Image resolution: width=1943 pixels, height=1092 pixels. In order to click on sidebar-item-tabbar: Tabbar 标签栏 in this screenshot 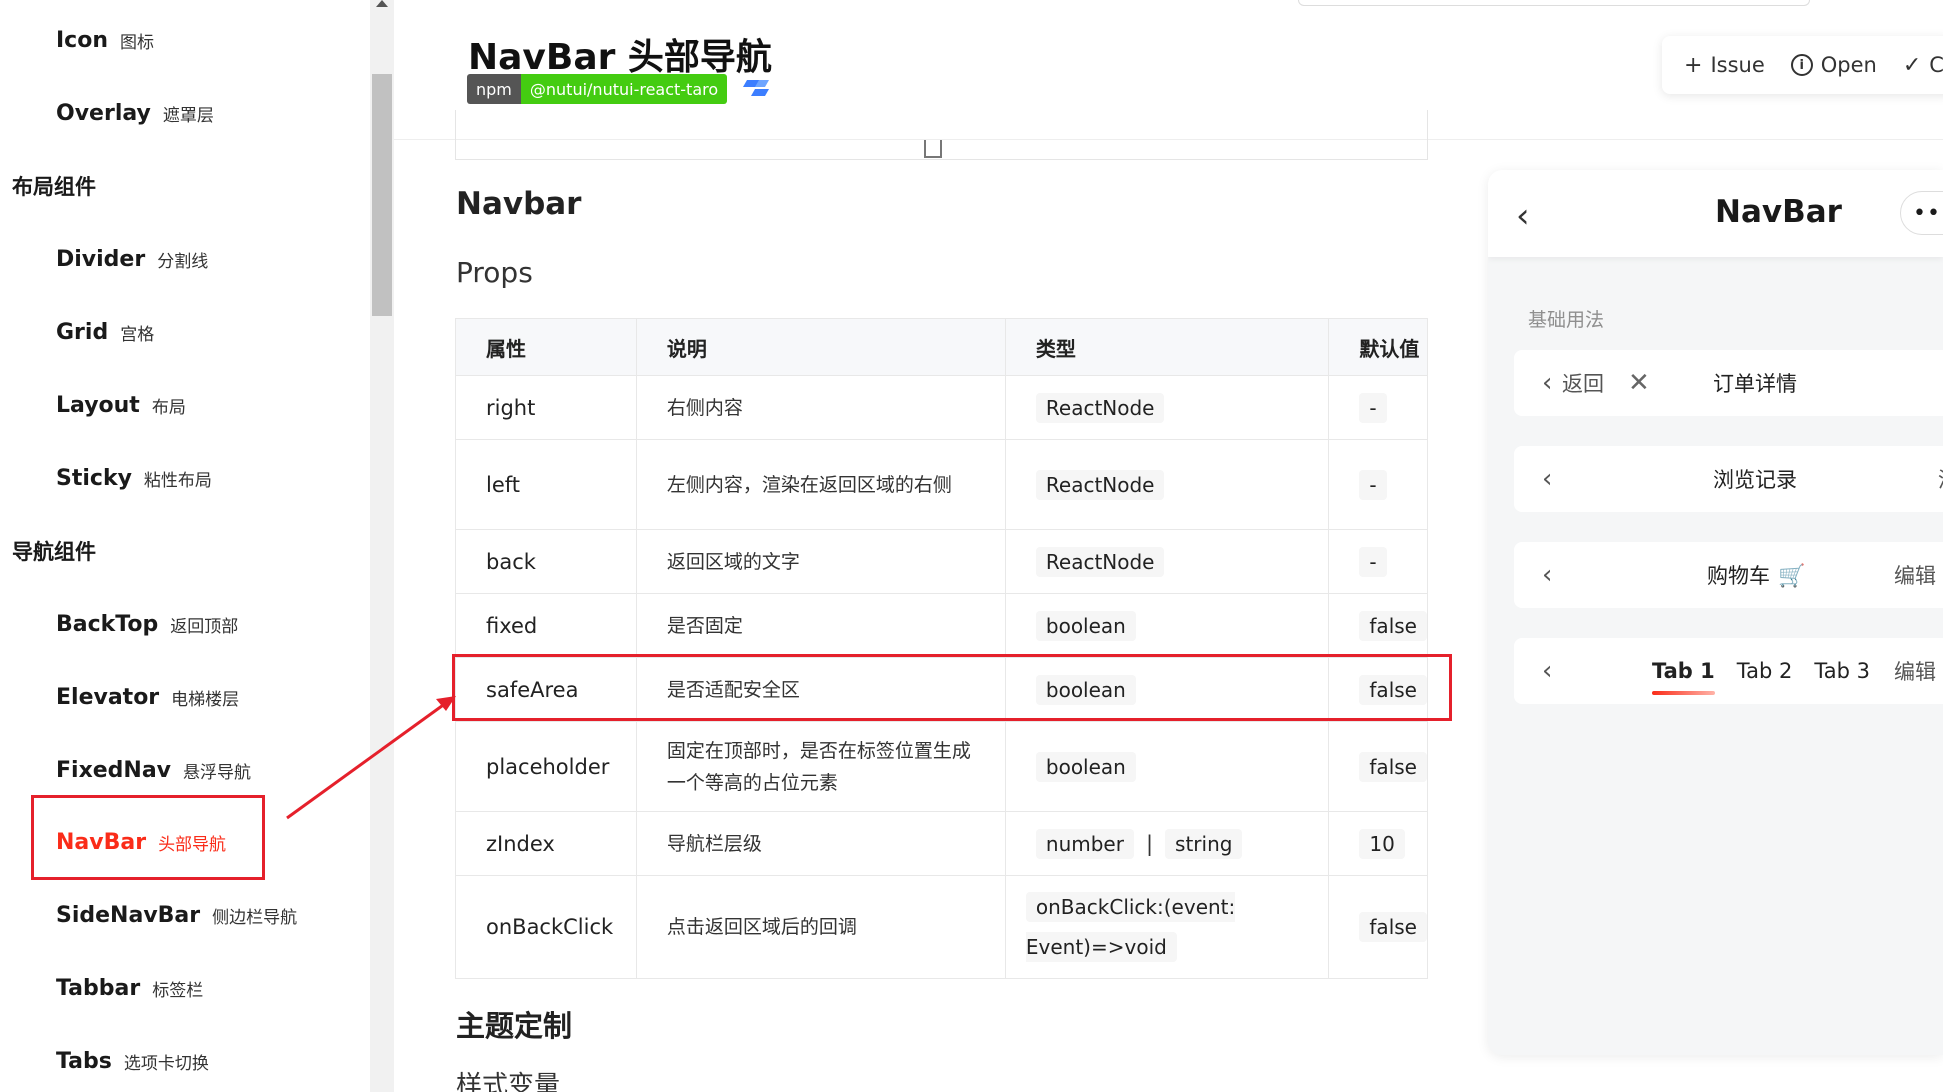, I will do `click(129, 988)`.